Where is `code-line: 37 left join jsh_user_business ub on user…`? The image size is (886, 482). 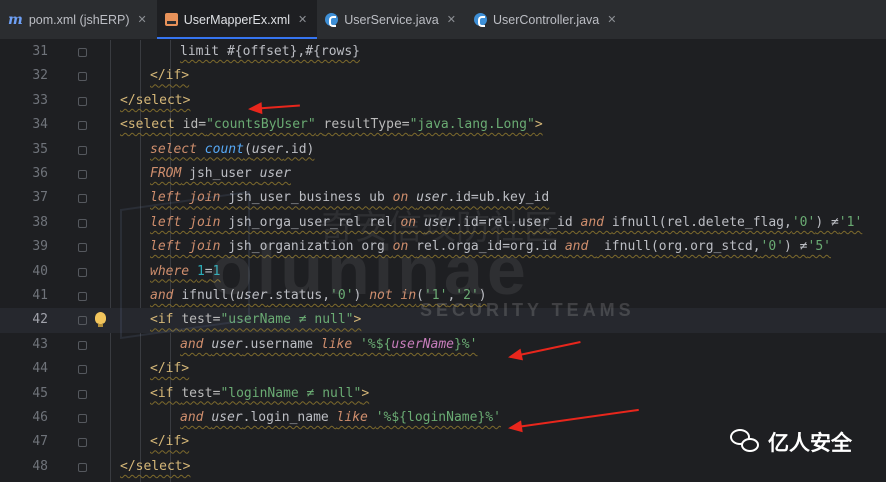 code-line: 37 left join jsh_user_business ub on user… is located at coordinates (443, 198).